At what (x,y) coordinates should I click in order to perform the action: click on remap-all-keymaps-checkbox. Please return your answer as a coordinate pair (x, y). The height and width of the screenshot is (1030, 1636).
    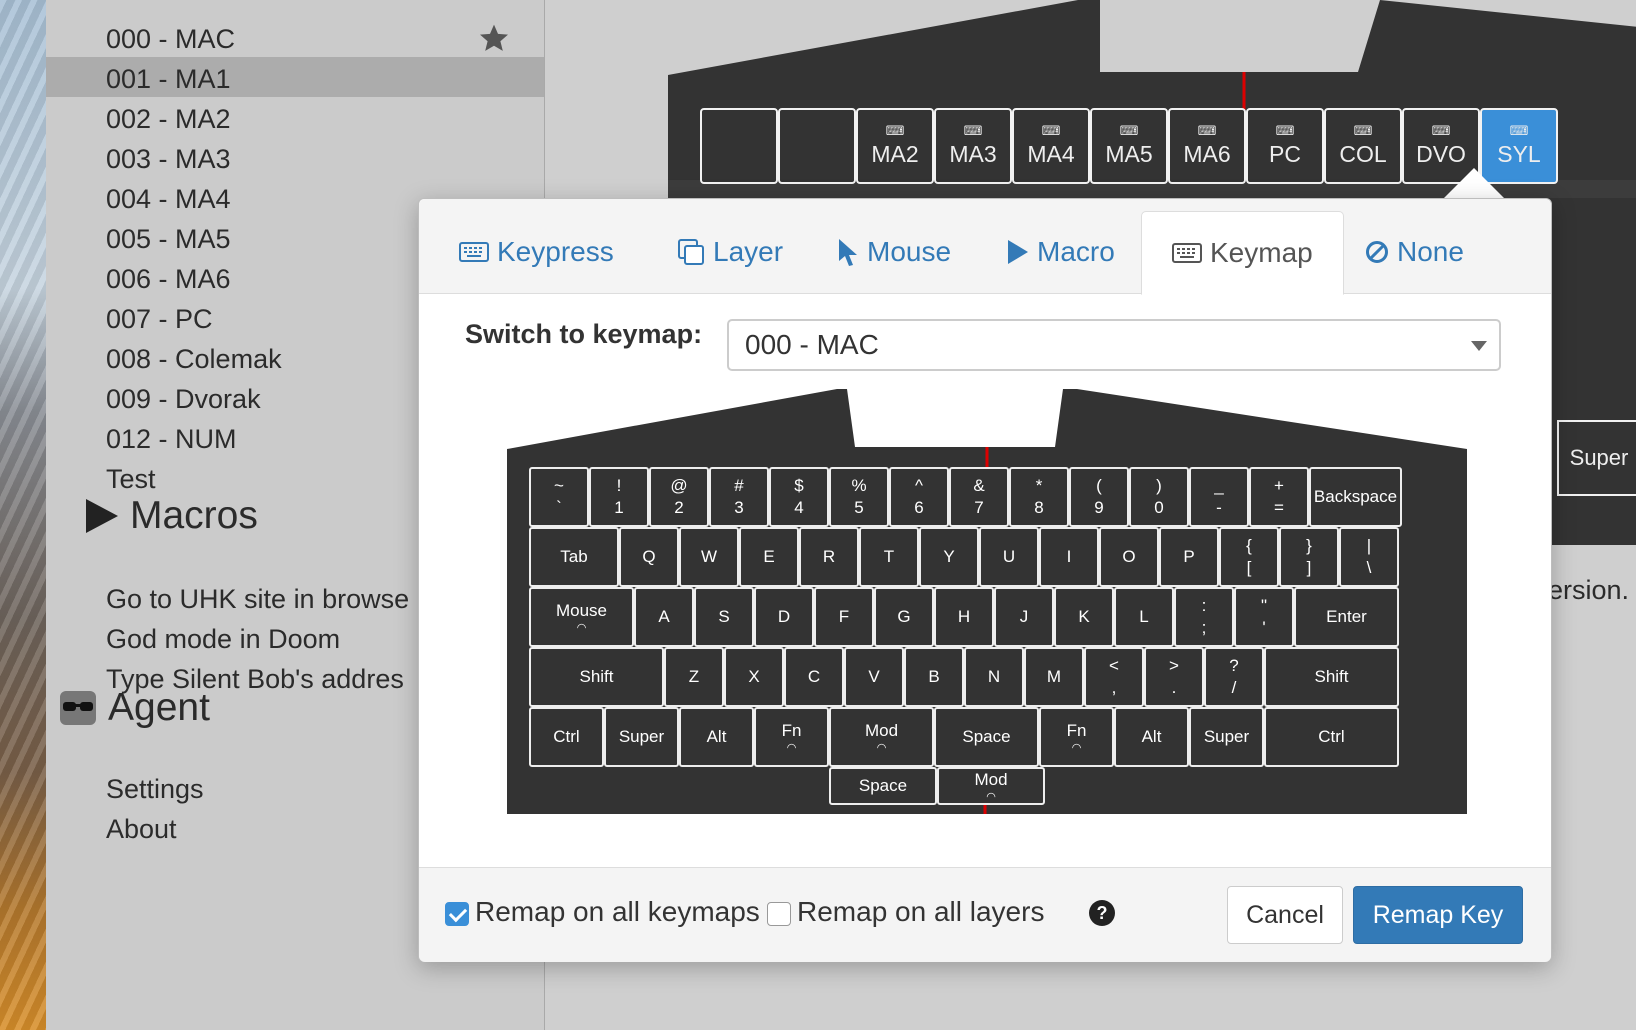
    Looking at the image, I should click on (457, 914).